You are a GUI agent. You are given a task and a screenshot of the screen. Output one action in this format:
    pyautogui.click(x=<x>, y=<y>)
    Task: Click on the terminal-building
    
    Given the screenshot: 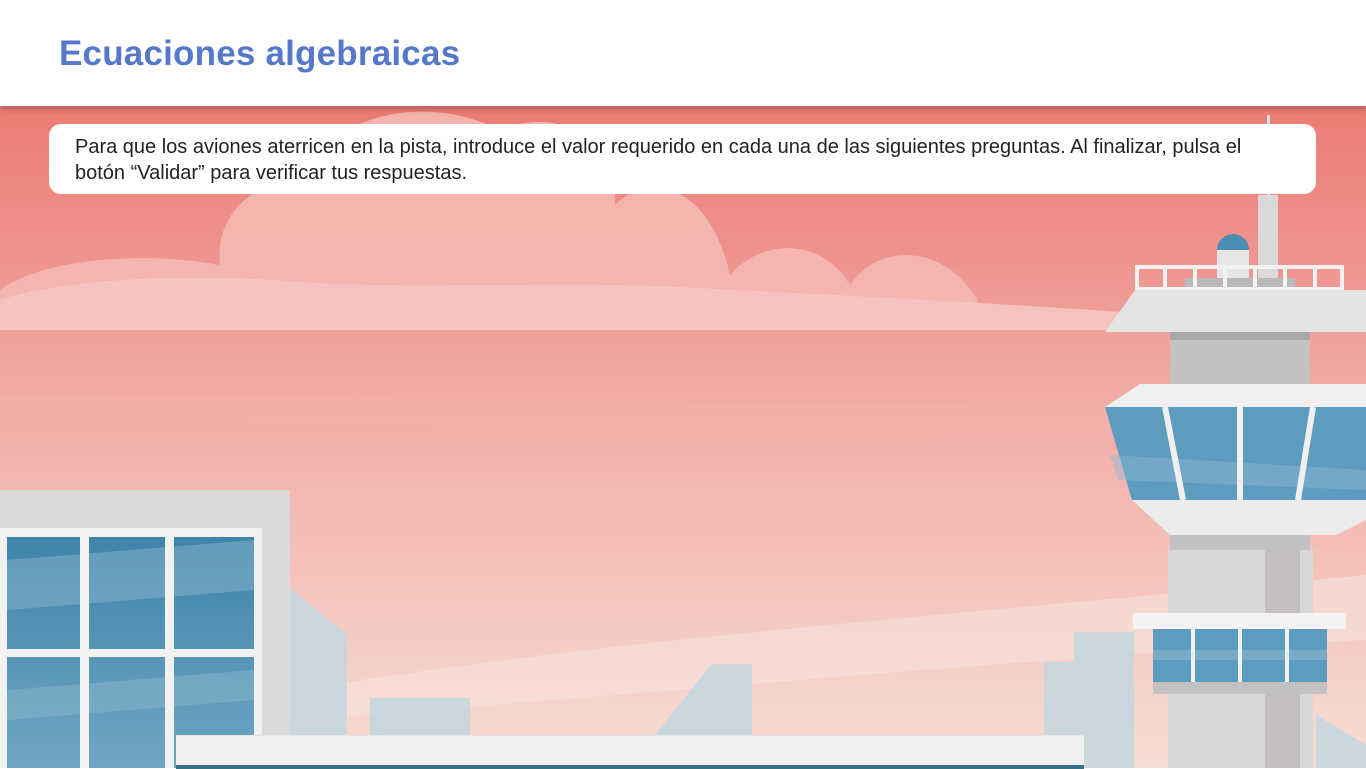 What is the action you would take?
    pyautogui.click(x=145, y=629)
    